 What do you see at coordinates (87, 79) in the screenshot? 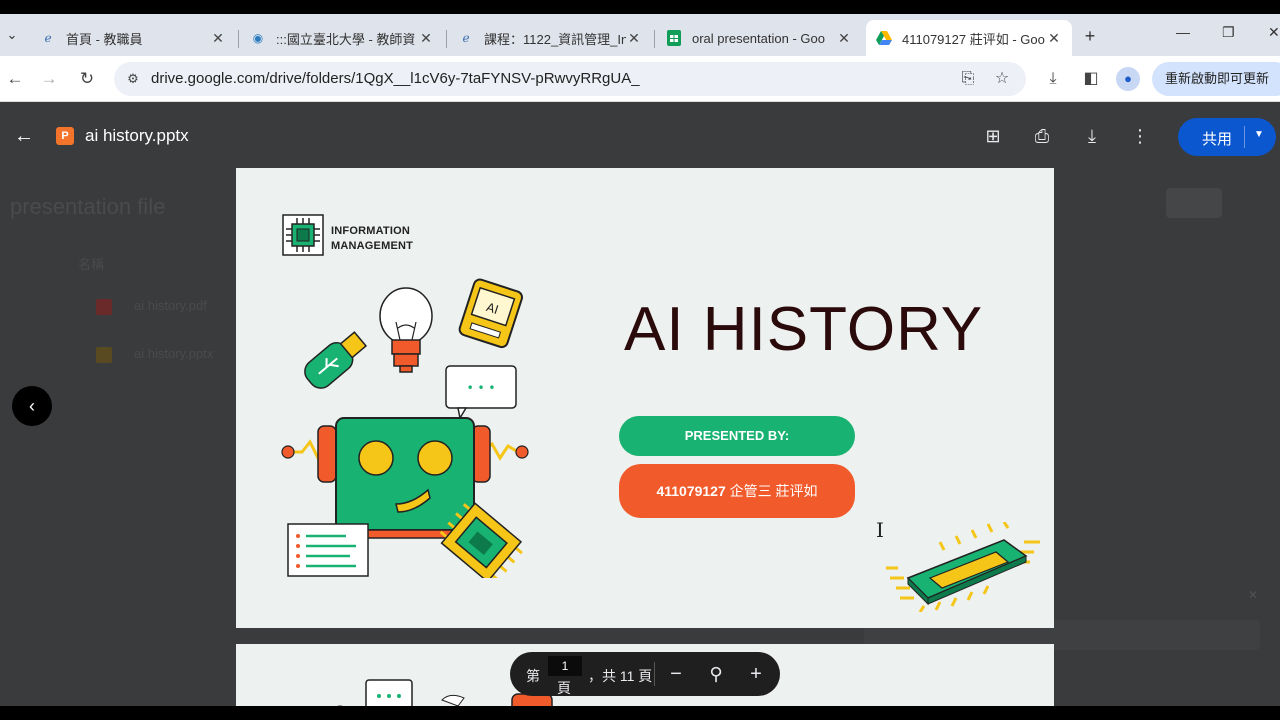
I see `reload-icon: ↻` at bounding box center [87, 79].